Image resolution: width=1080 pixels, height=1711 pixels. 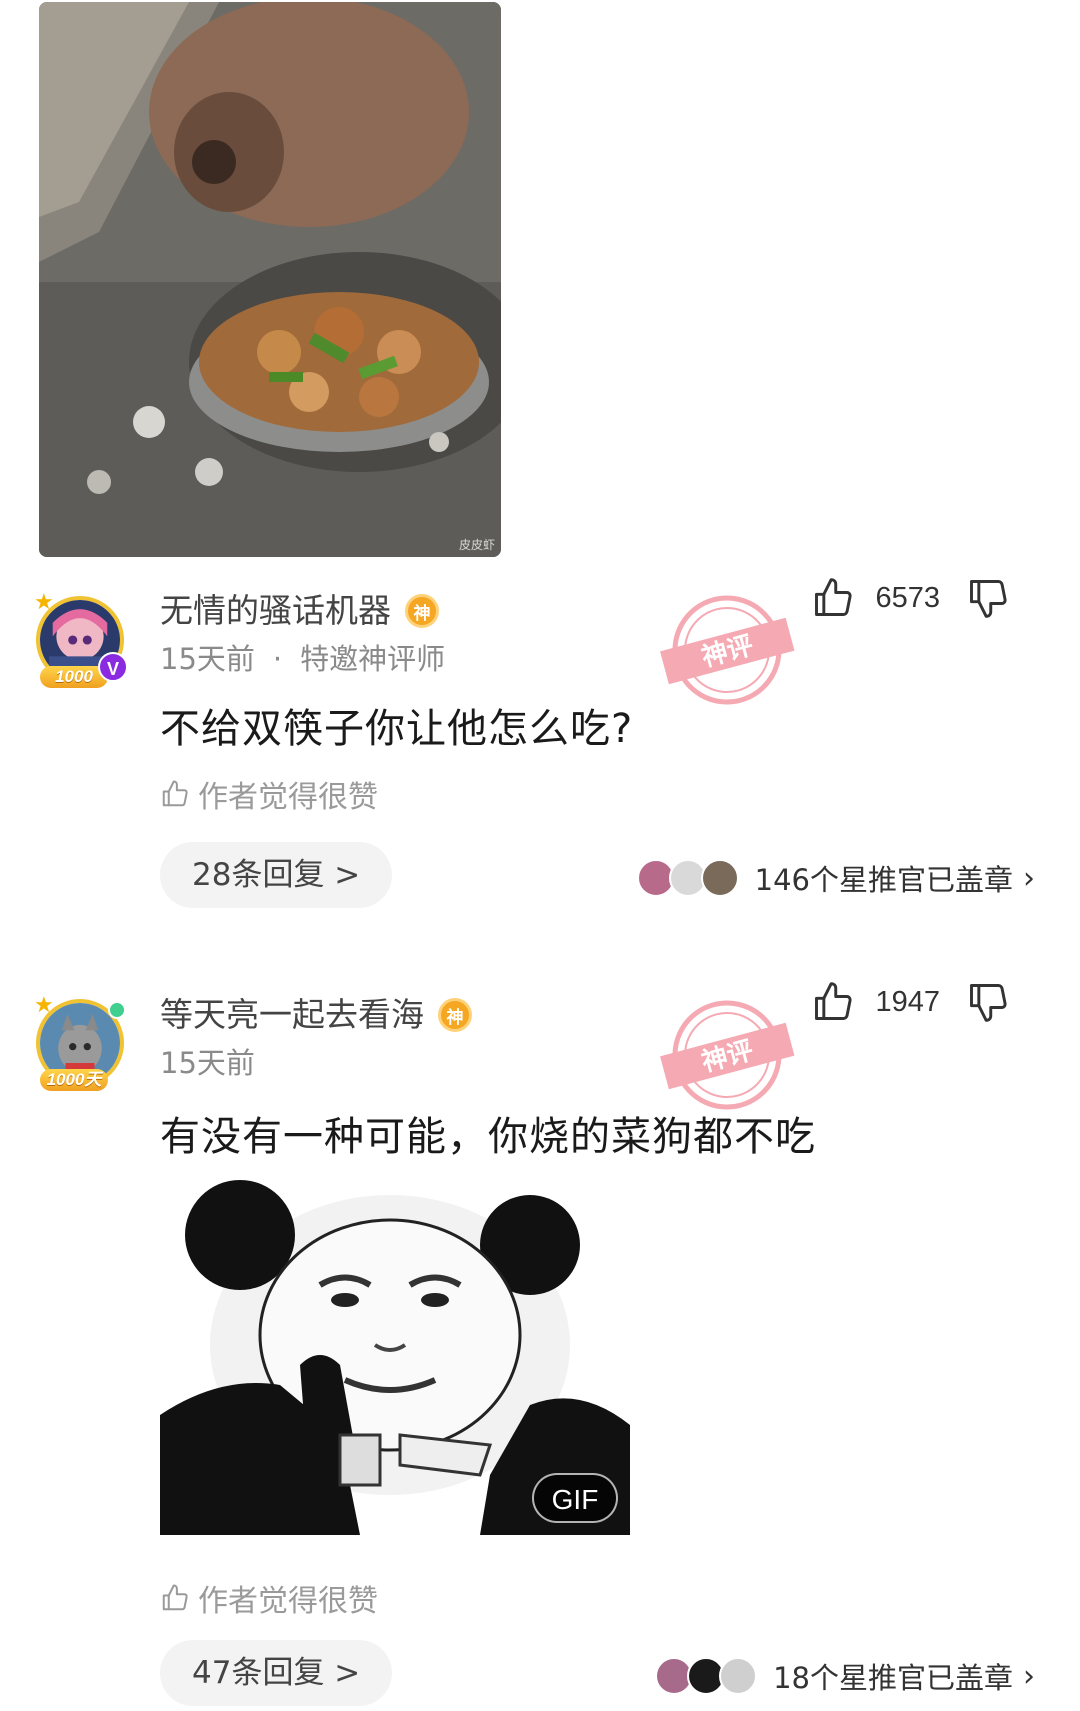 I want to click on stampers-row: 18个星推官已盖章 ›, so click(x=845, y=1676).